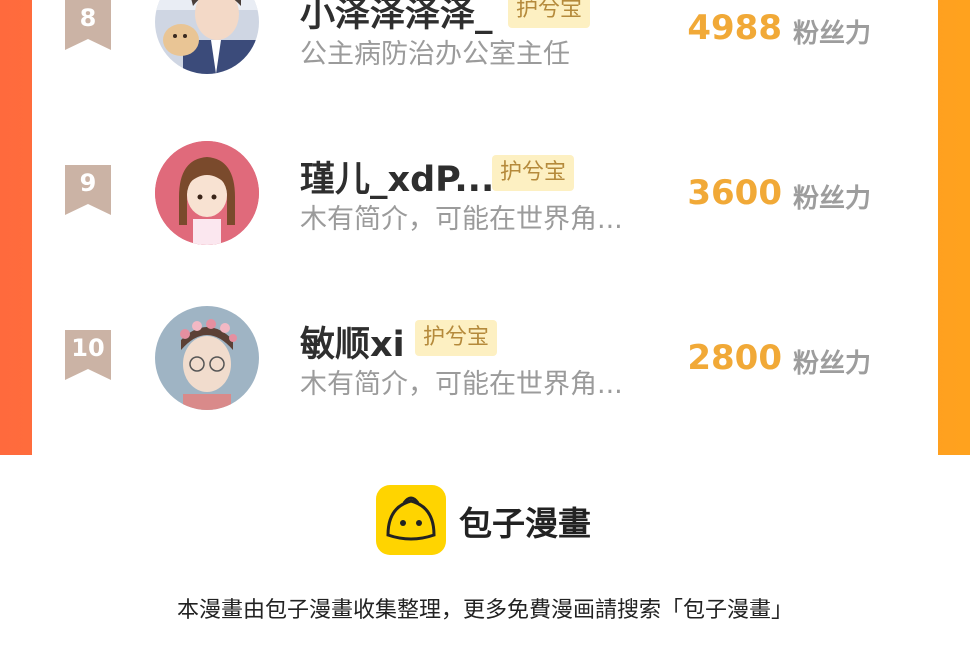  What do you see at coordinates (734, 193) in the screenshot?
I see `fan-score: 3600` at bounding box center [734, 193].